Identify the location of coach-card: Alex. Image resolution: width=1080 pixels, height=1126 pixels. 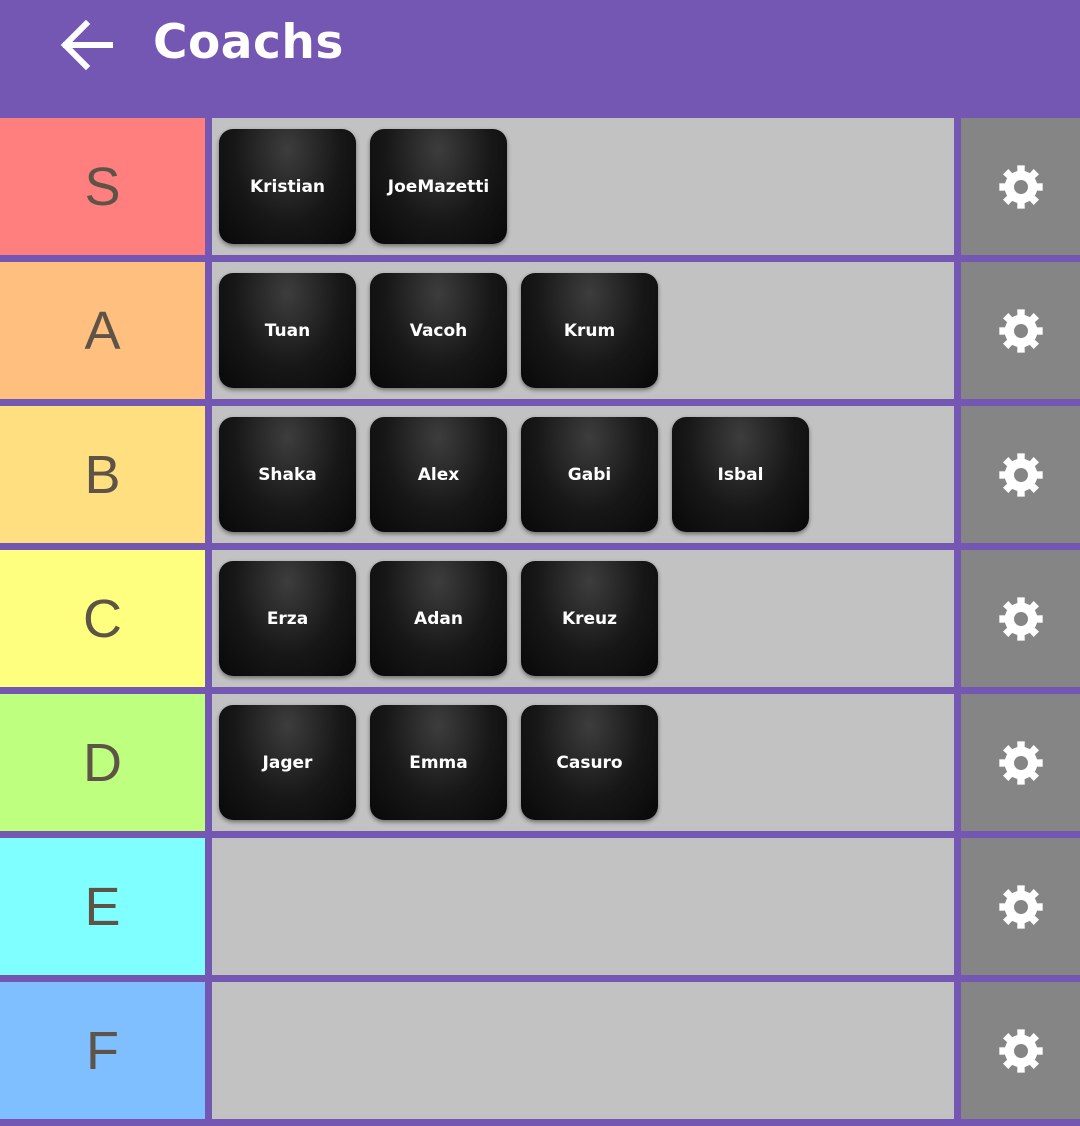
(438, 474).